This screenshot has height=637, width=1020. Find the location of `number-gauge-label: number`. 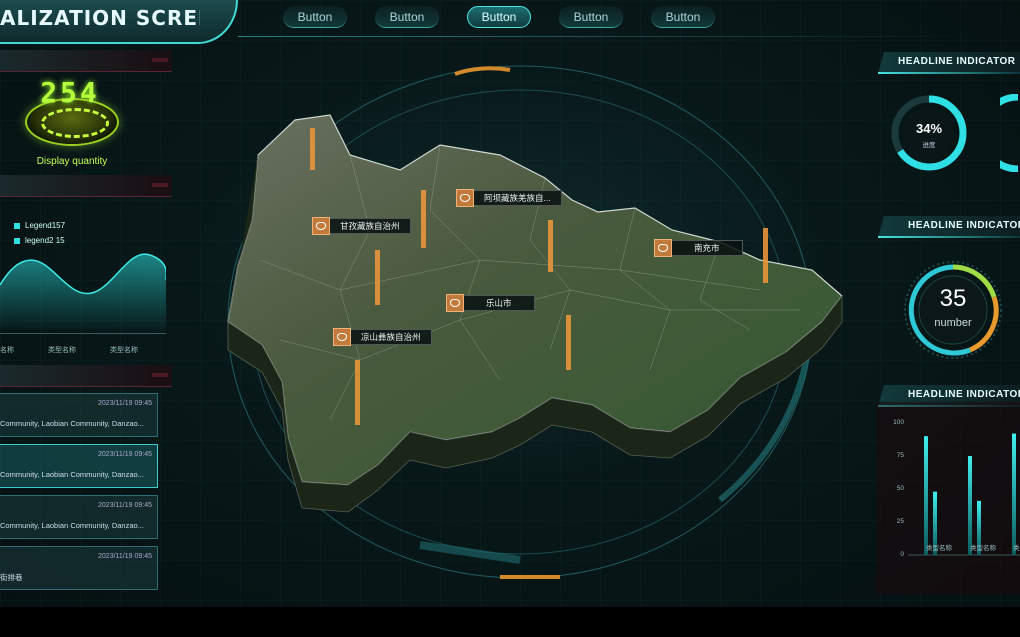

number-gauge-label: number is located at coordinates (953, 323).